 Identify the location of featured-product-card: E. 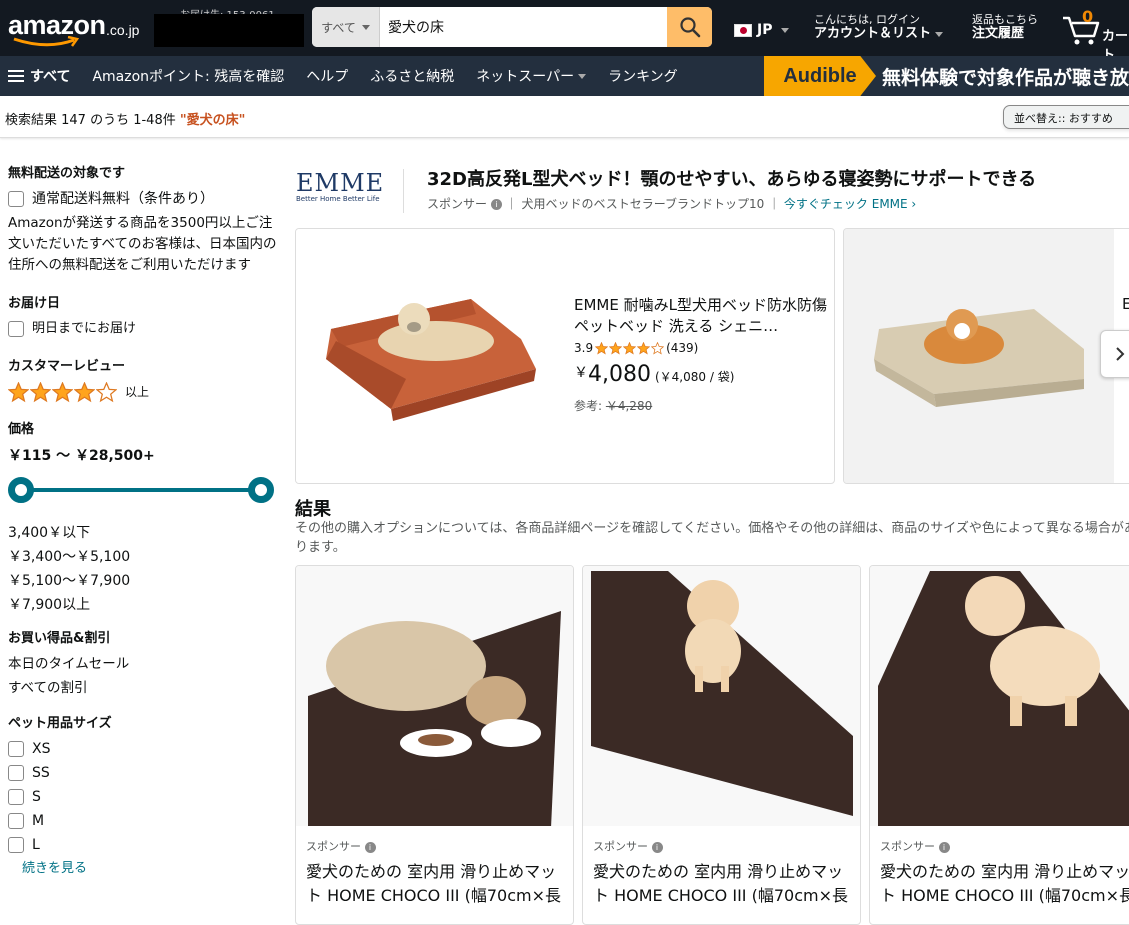
(986, 356).